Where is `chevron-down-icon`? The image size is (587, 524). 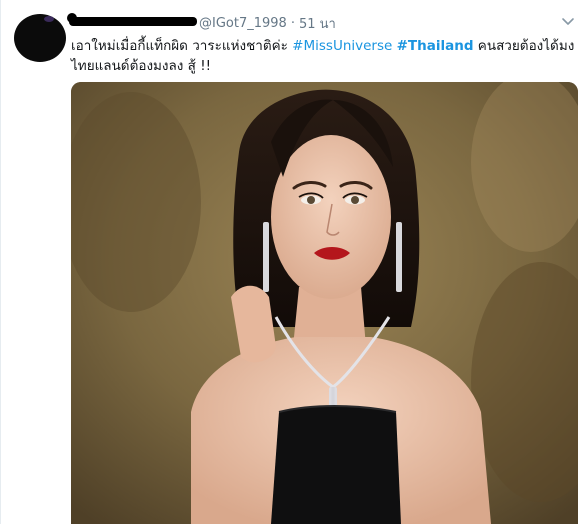
chevron-down-icon is located at coordinates (568, 21).